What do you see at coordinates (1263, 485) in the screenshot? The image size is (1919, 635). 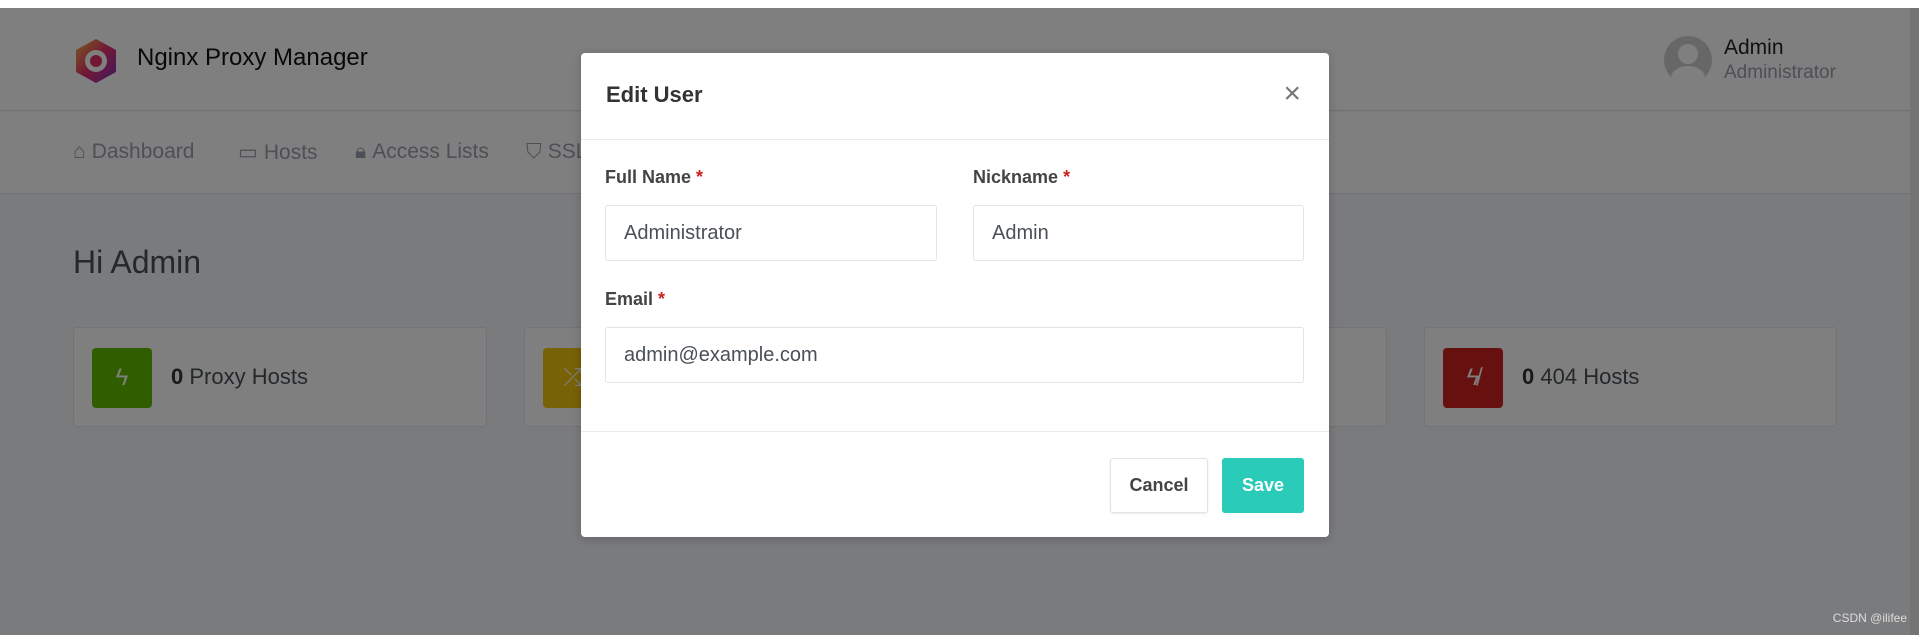 I see `save-button: Save` at bounding box center [1263, 485].